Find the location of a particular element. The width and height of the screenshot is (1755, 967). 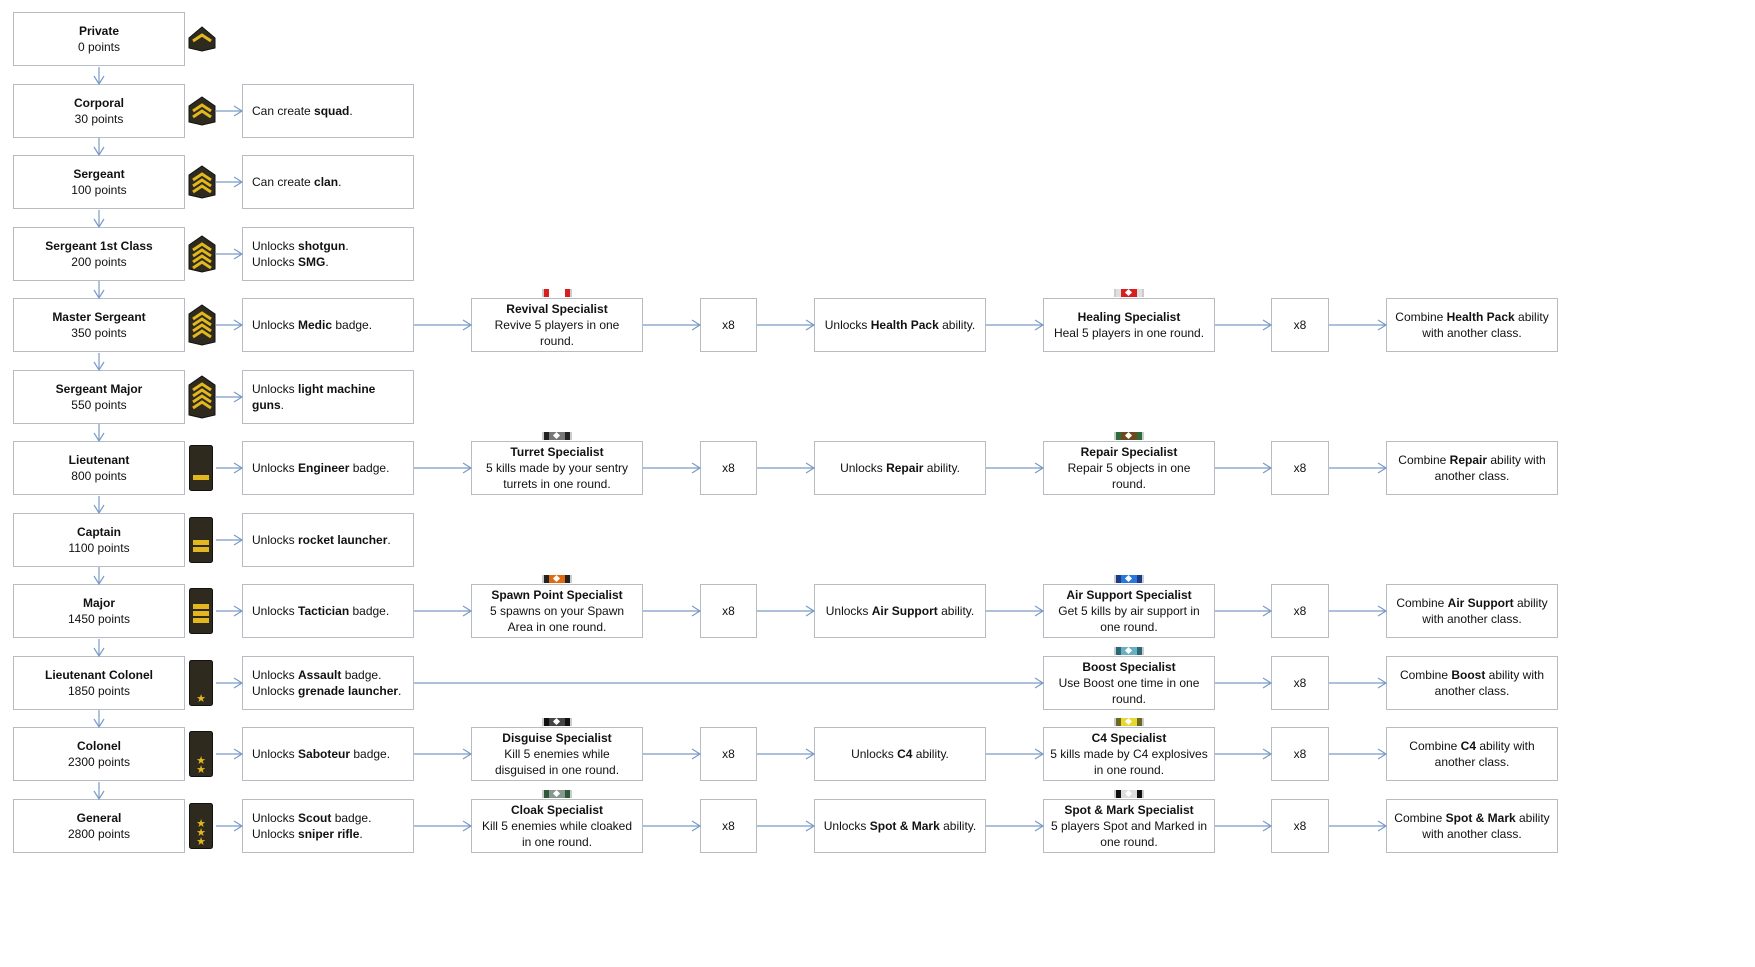

text-line: Unlocks light machine guns. is located at coordinates (329, 397).